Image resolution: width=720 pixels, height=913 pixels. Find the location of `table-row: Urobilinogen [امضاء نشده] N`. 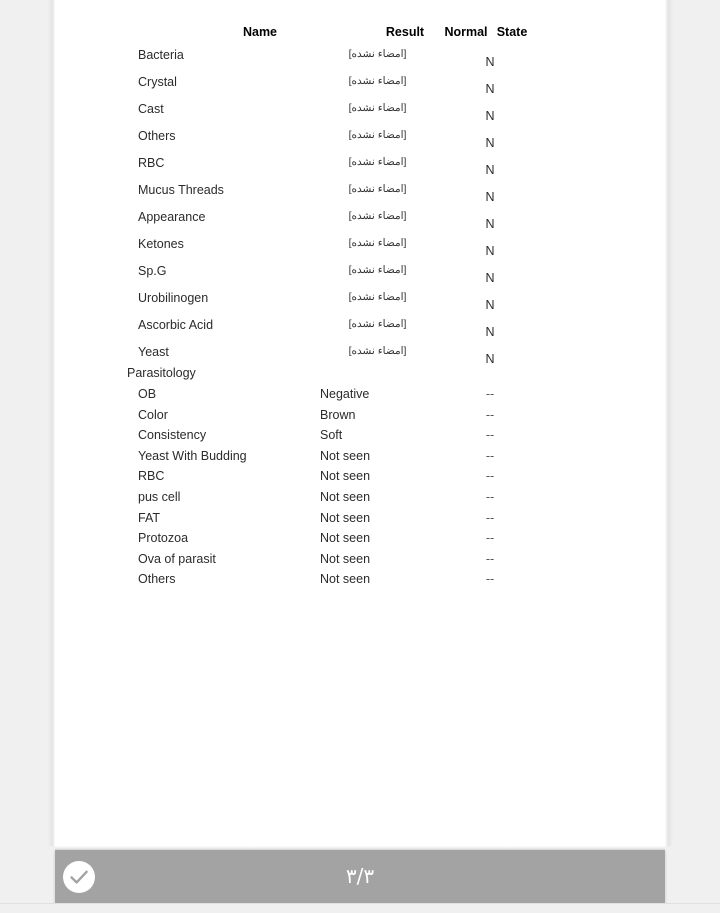

table-row: Urobilinogen [امضاء نشده] N is located at coordinates (360, 304).